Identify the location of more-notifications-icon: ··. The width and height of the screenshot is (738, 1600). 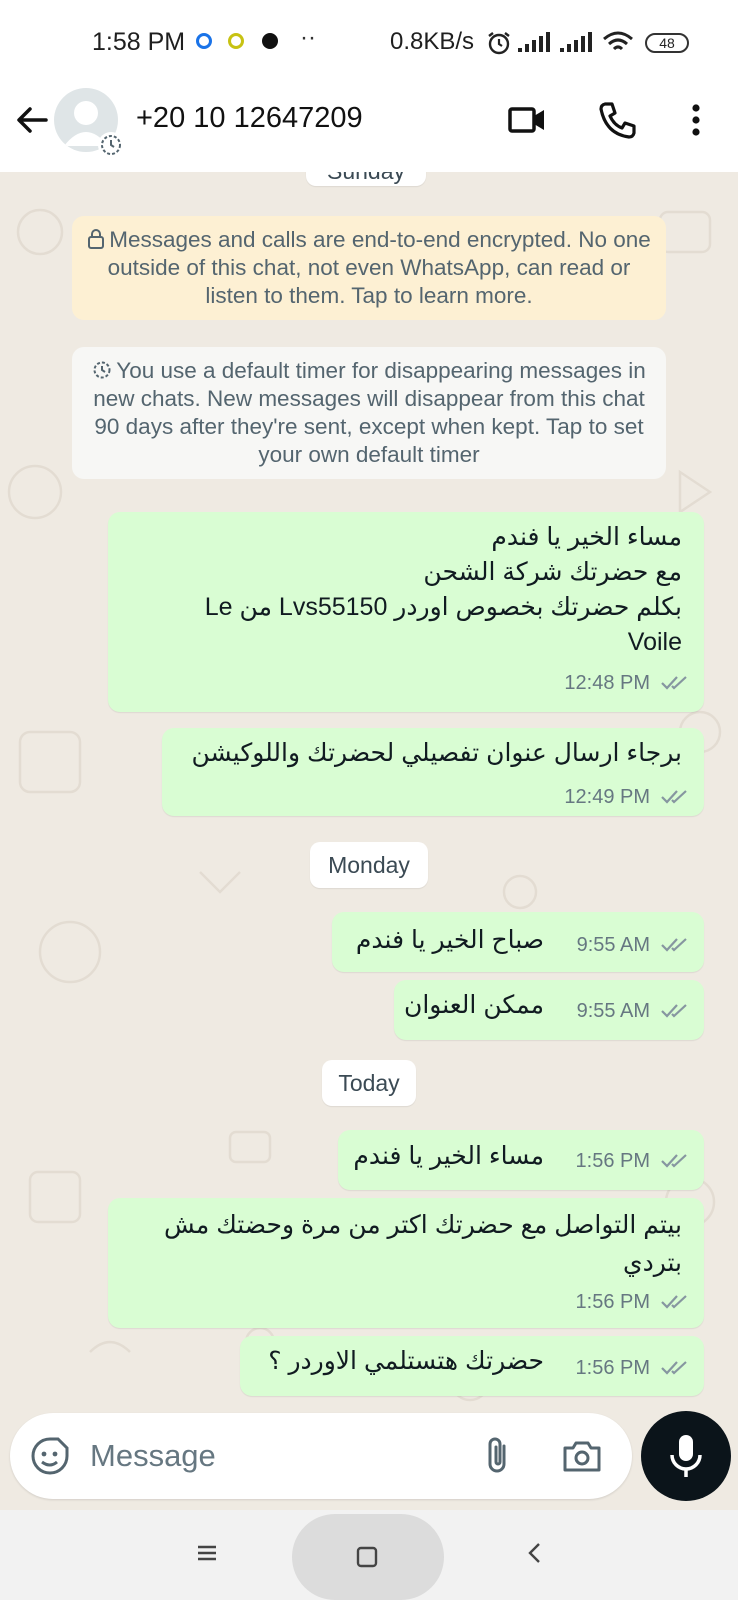
(308, 37).